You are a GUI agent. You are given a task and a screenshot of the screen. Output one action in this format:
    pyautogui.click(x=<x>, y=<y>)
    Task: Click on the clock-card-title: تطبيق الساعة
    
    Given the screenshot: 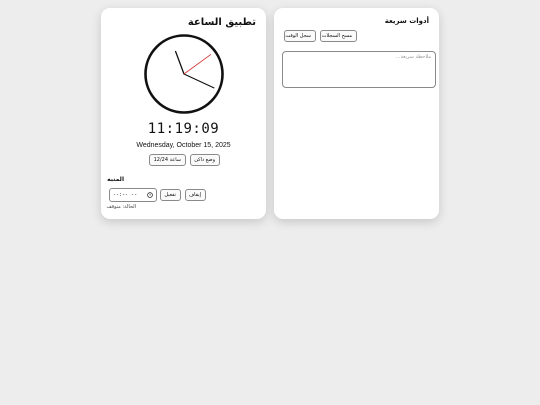 What is the action you would take?
    pyautogui.click(x=221, y=22)
    